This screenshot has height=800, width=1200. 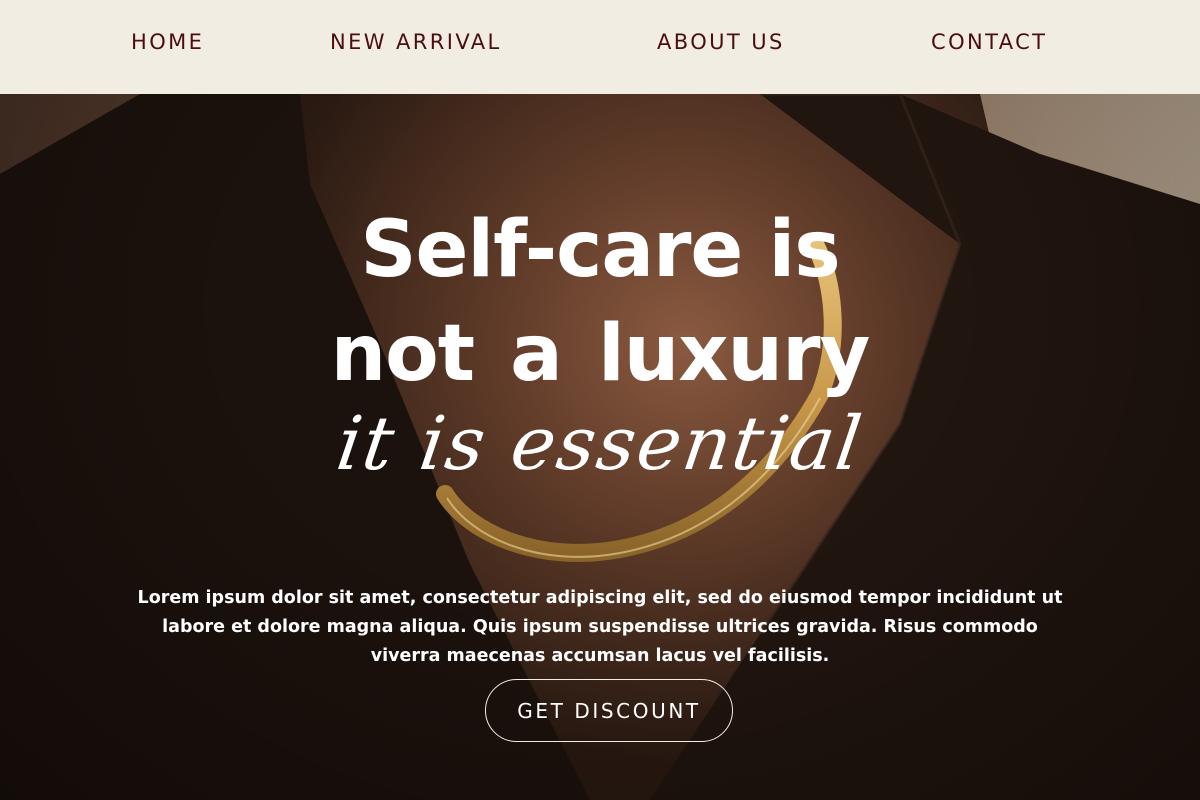 What do you see at coordinates (600, 354) in the screenshot?
I see `headline-line-2: not a luxury` at bounding box center [600, 354].